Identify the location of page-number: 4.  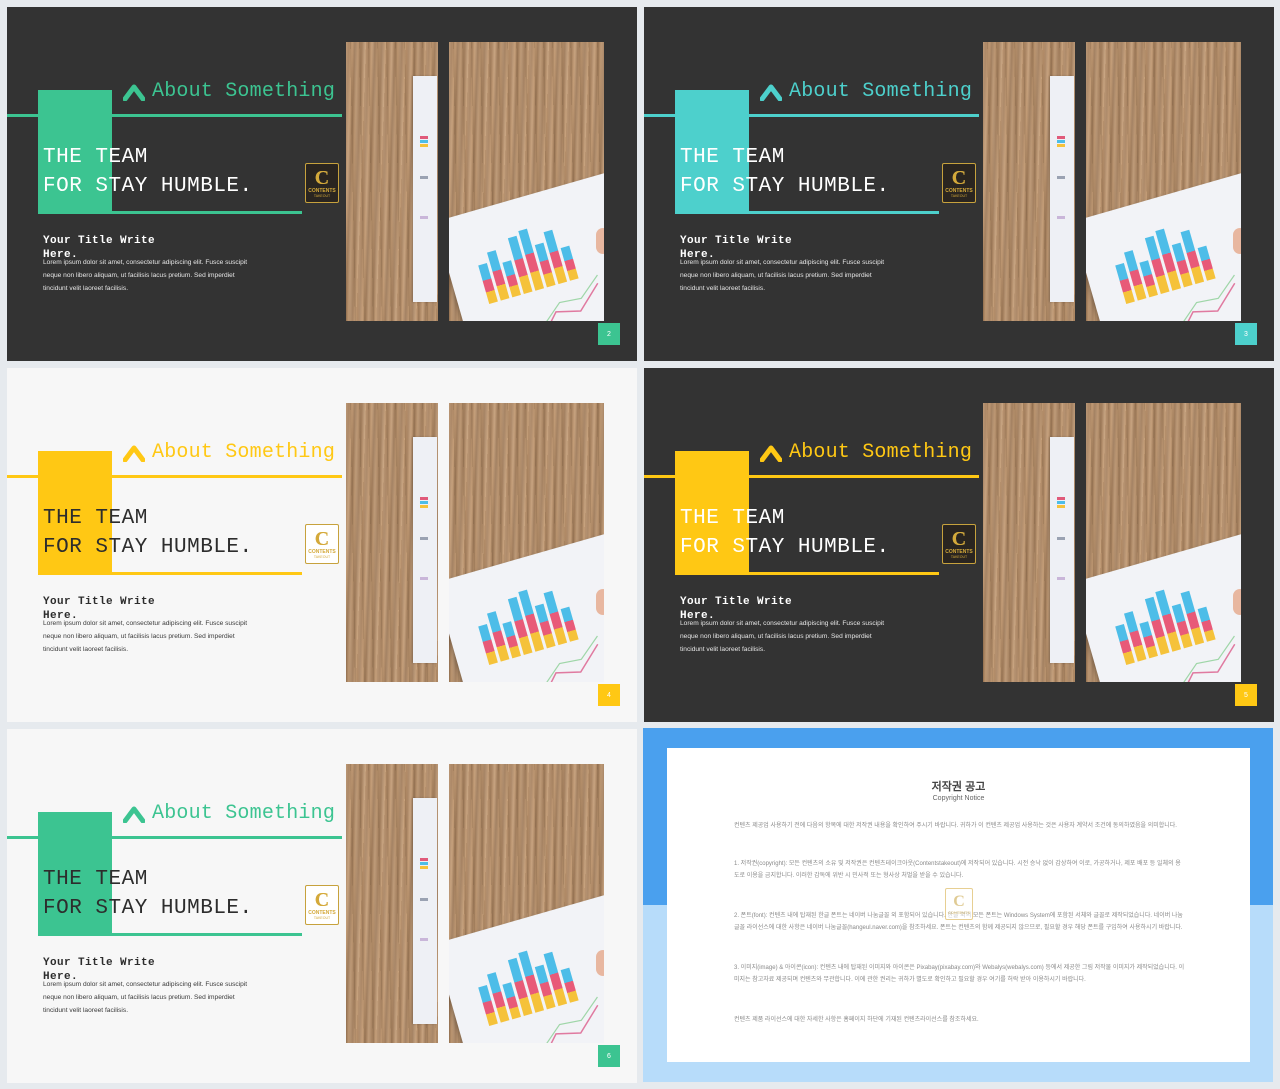
(609, 695).